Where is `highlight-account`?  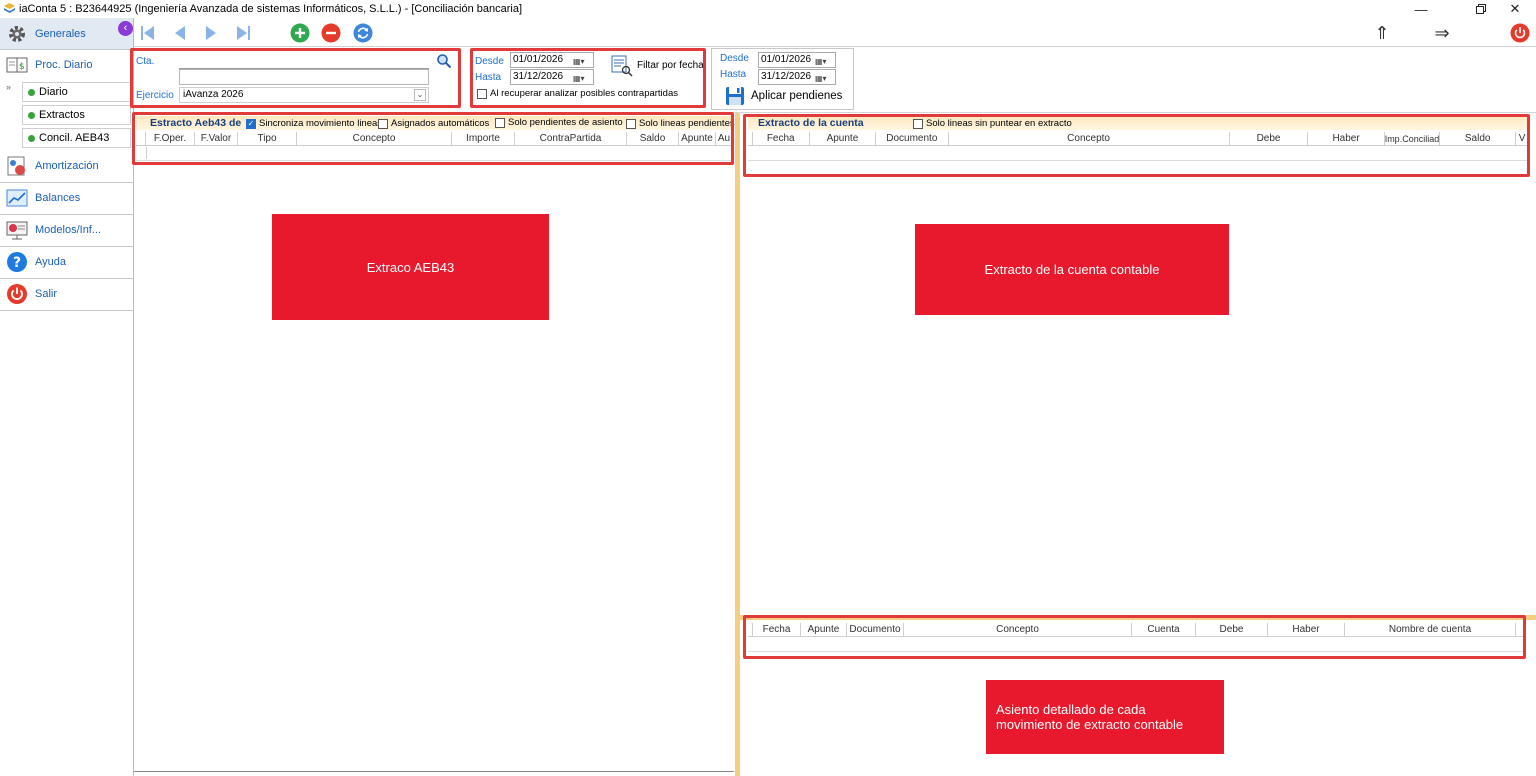
highlight-account is located at coordinates (295, 78).